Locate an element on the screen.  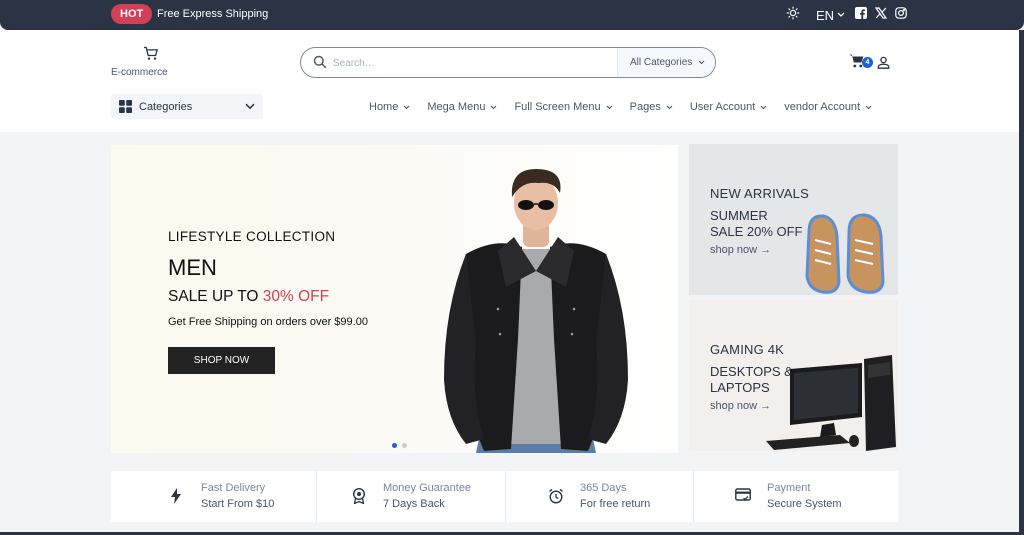
shopping-cart-icon is located at coordinates (150, 53).